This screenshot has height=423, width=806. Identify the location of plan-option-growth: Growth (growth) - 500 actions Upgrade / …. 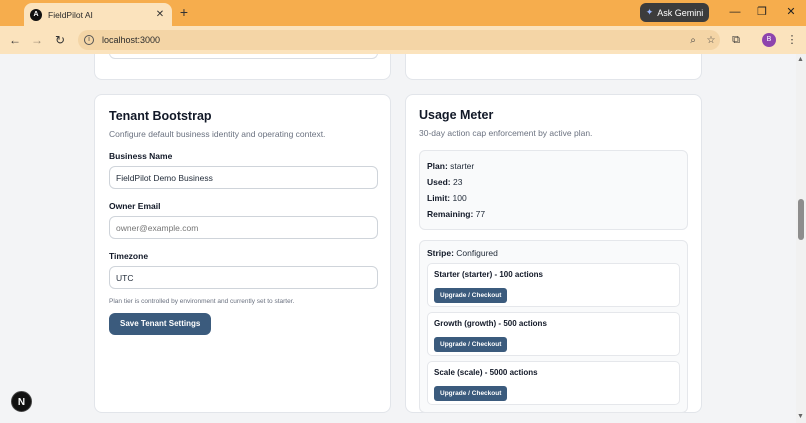
(553, 334).